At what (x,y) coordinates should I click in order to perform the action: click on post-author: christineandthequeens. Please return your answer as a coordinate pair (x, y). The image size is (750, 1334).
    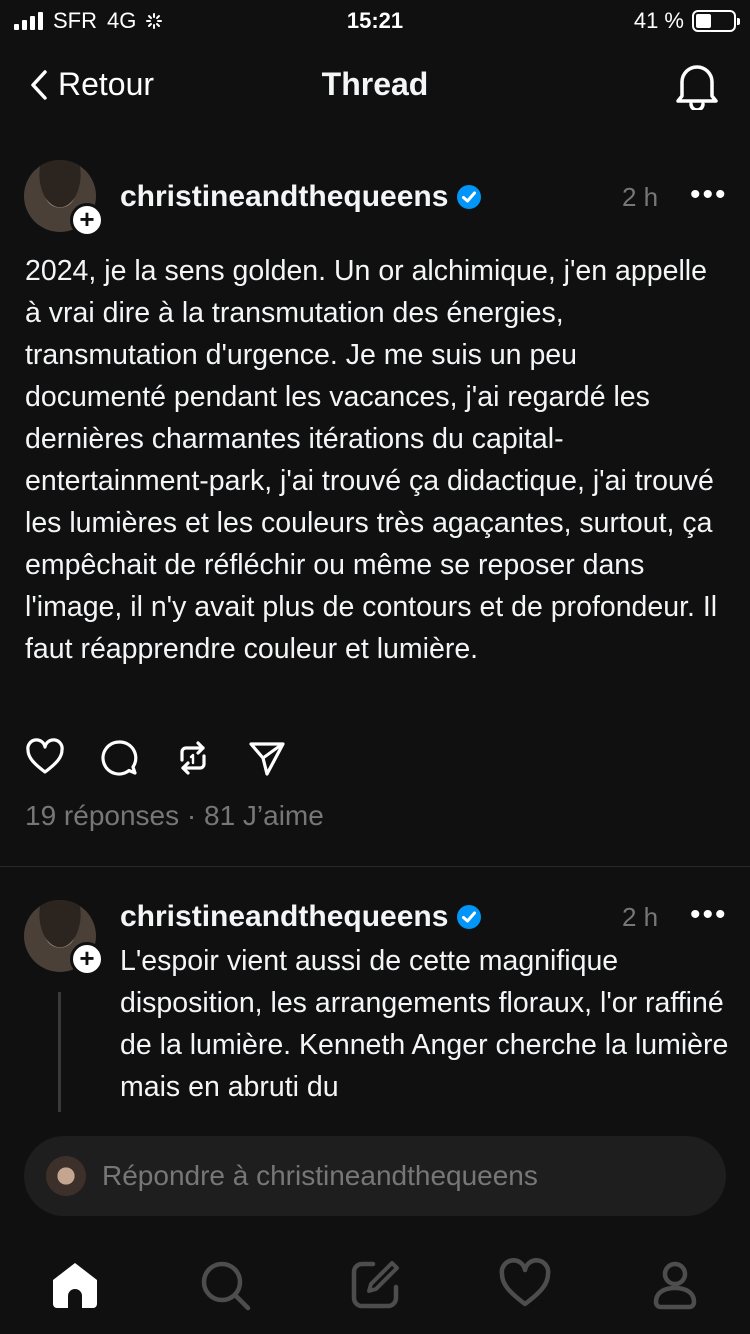
    Looking at the image, I should click on (301, 197).